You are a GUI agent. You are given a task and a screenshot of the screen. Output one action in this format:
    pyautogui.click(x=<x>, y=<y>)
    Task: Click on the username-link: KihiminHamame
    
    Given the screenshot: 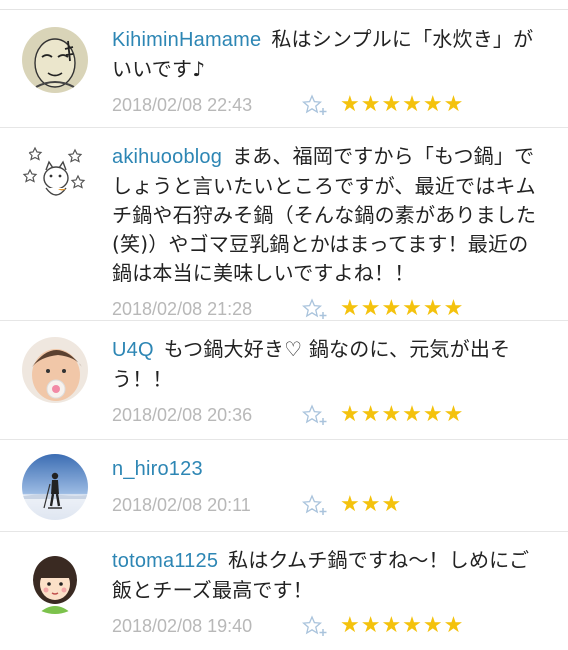 What is the action you would take?
    pyautogui.click(x=186, y=40)
    